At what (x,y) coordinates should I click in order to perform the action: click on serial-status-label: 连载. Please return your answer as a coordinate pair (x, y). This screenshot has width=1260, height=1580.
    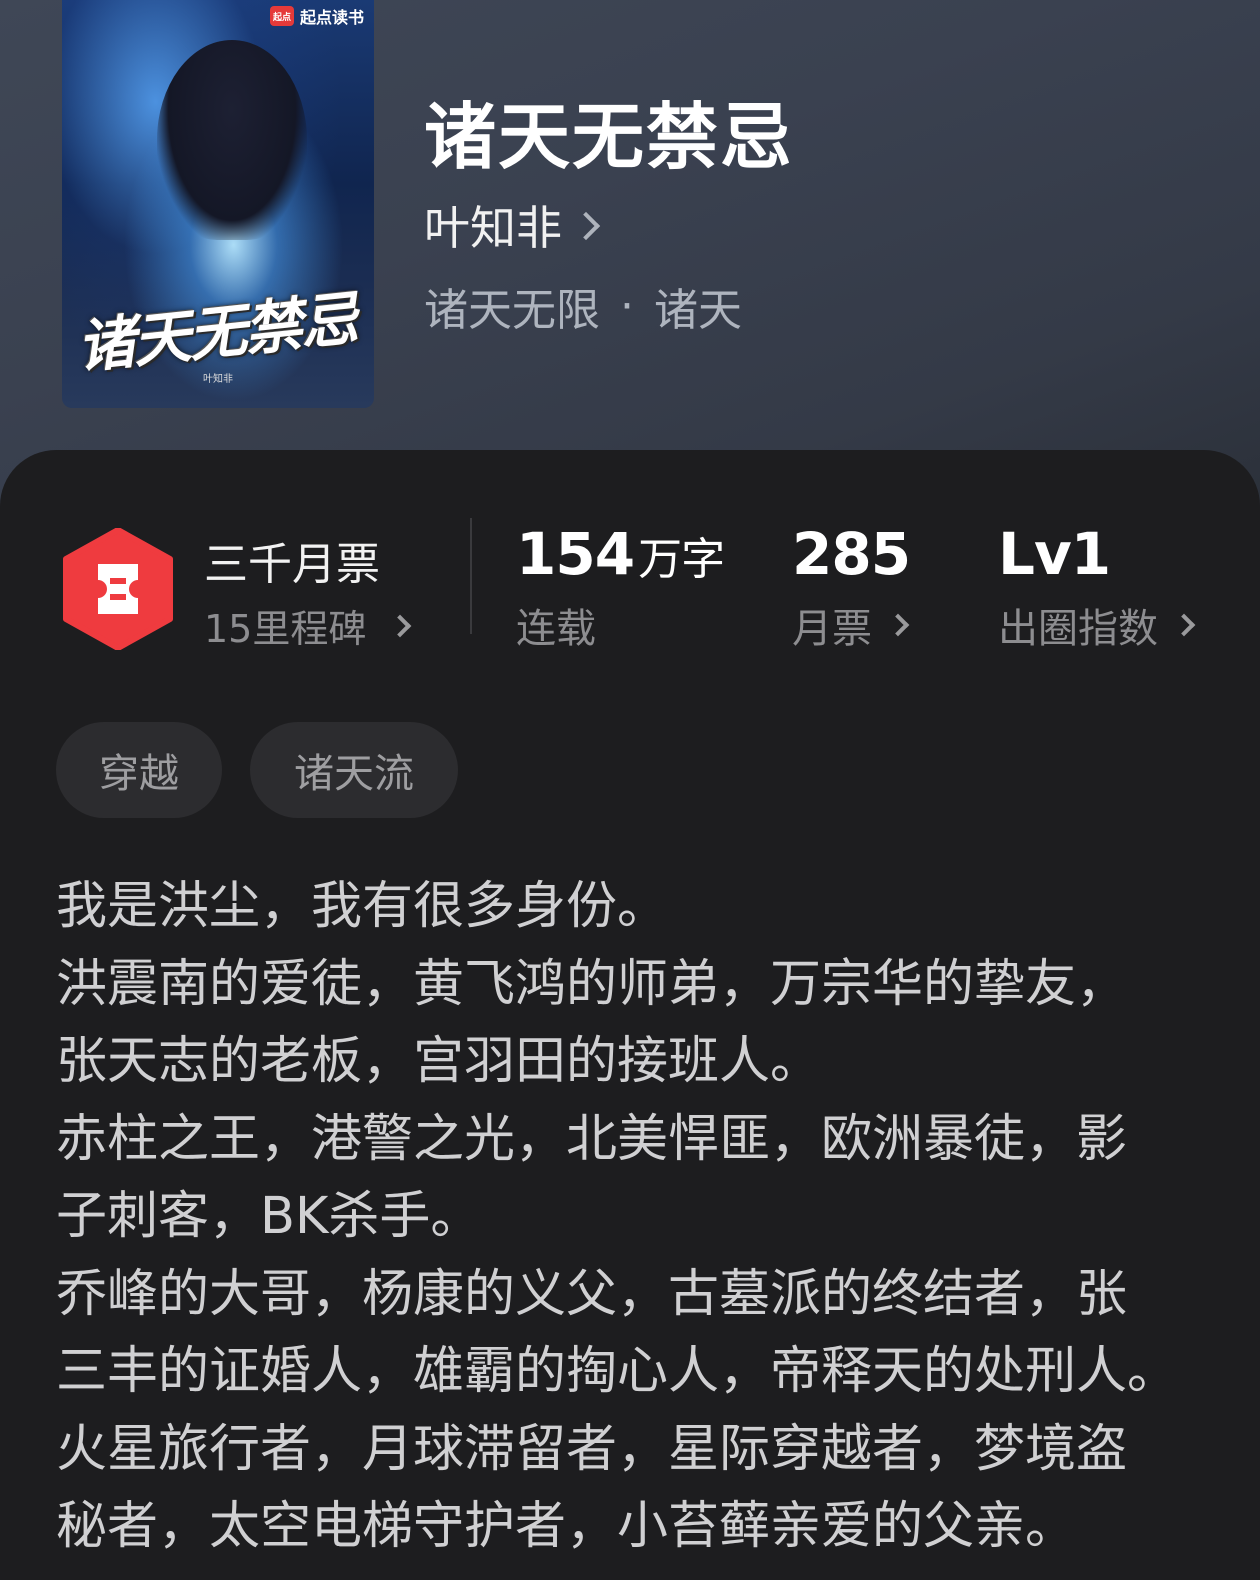
    Looking at the image, I should click on (556, 629).